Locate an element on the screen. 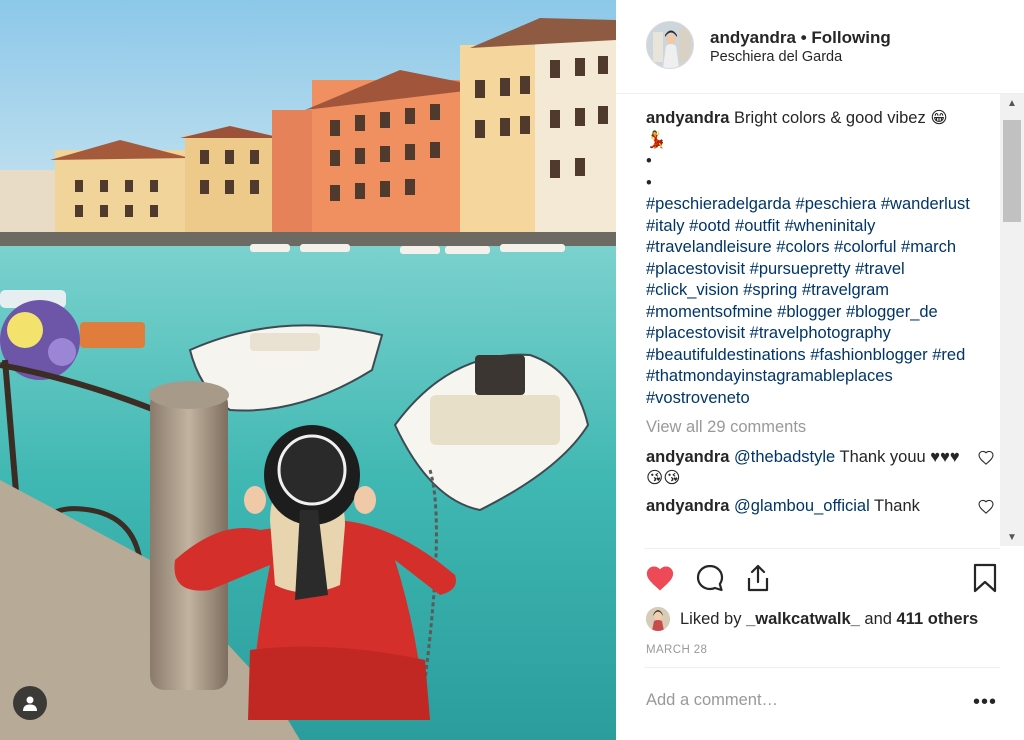  action-bar is located at coordinates (822, 580).